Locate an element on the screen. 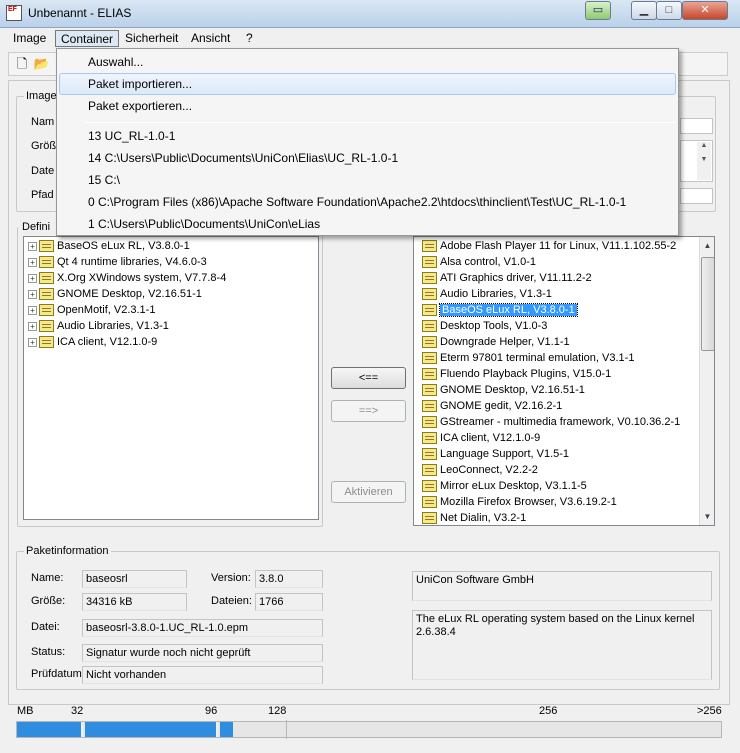  image-name-label: Nam is located at coordinates (43, 122).